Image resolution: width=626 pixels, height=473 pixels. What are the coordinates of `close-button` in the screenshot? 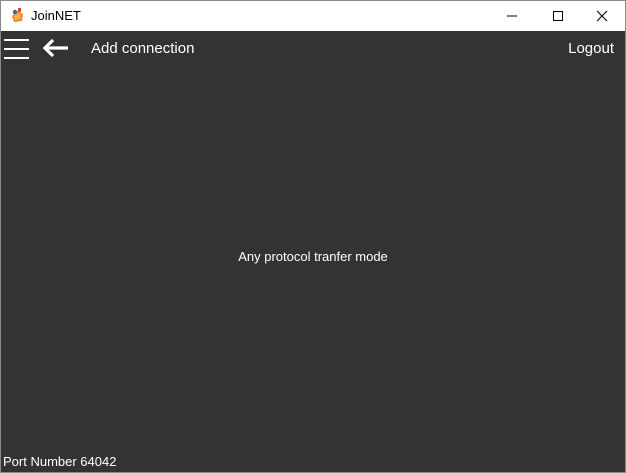 It's located at (602, 16).